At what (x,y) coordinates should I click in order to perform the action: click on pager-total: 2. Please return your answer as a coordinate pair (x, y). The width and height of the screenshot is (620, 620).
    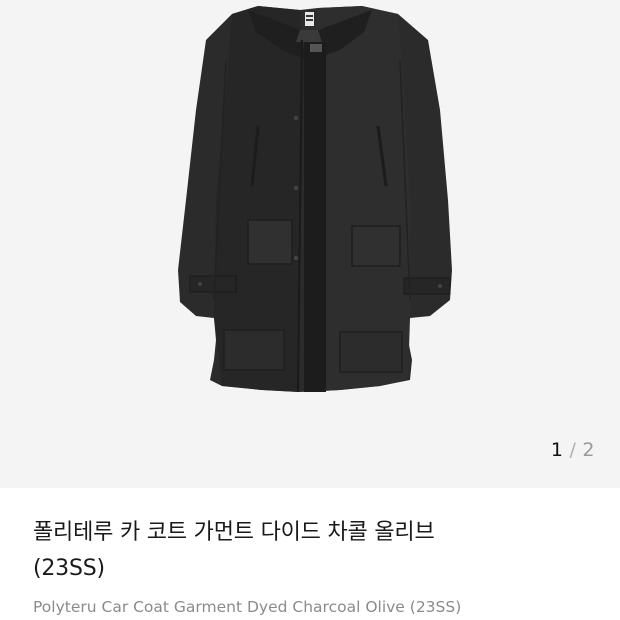
    Looking at the image, I should click on (588, 450).